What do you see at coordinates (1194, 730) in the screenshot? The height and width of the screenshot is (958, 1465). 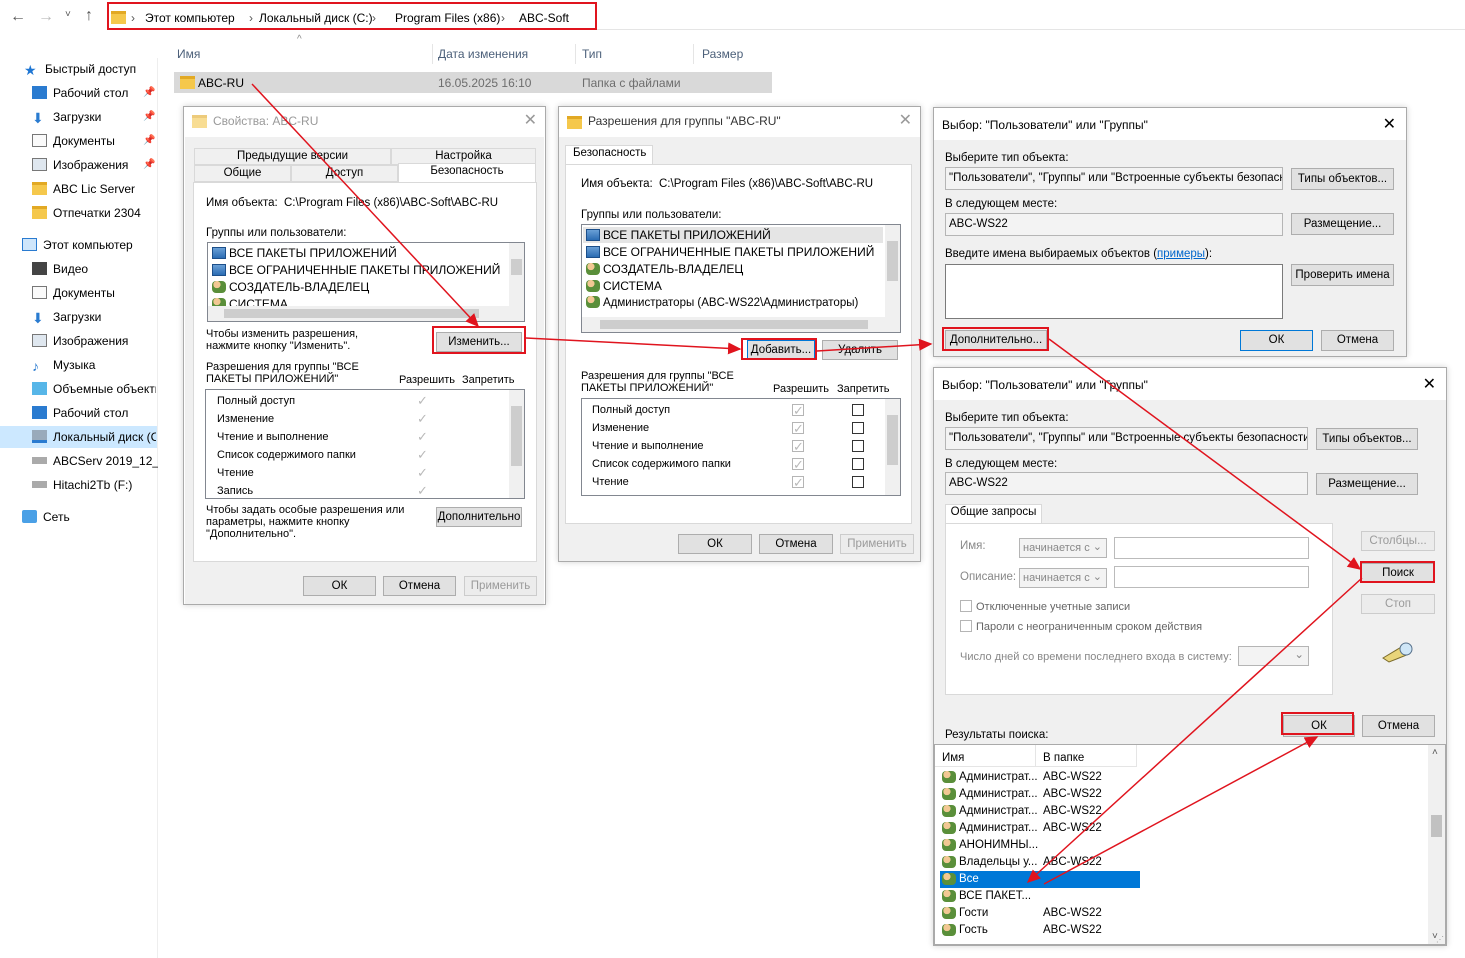 I see `arrow-search-to-everyone` at bounding box center [1194, 730].